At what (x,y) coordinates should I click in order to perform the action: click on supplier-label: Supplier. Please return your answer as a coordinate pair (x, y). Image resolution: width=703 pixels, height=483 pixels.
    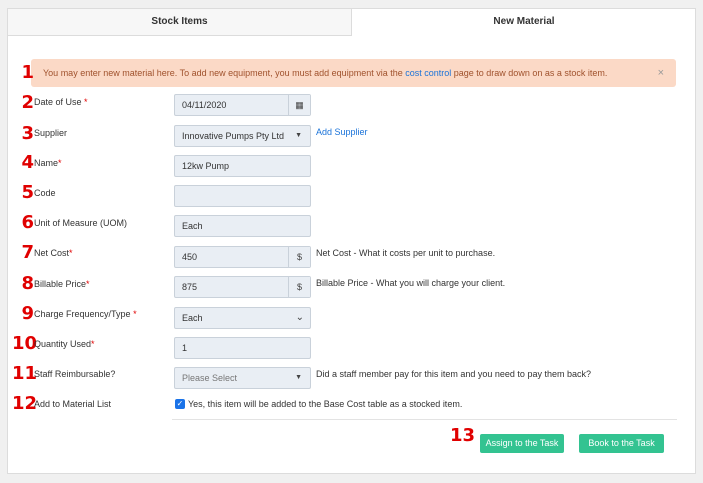
    Looking at the image, I should click on (51, 133).